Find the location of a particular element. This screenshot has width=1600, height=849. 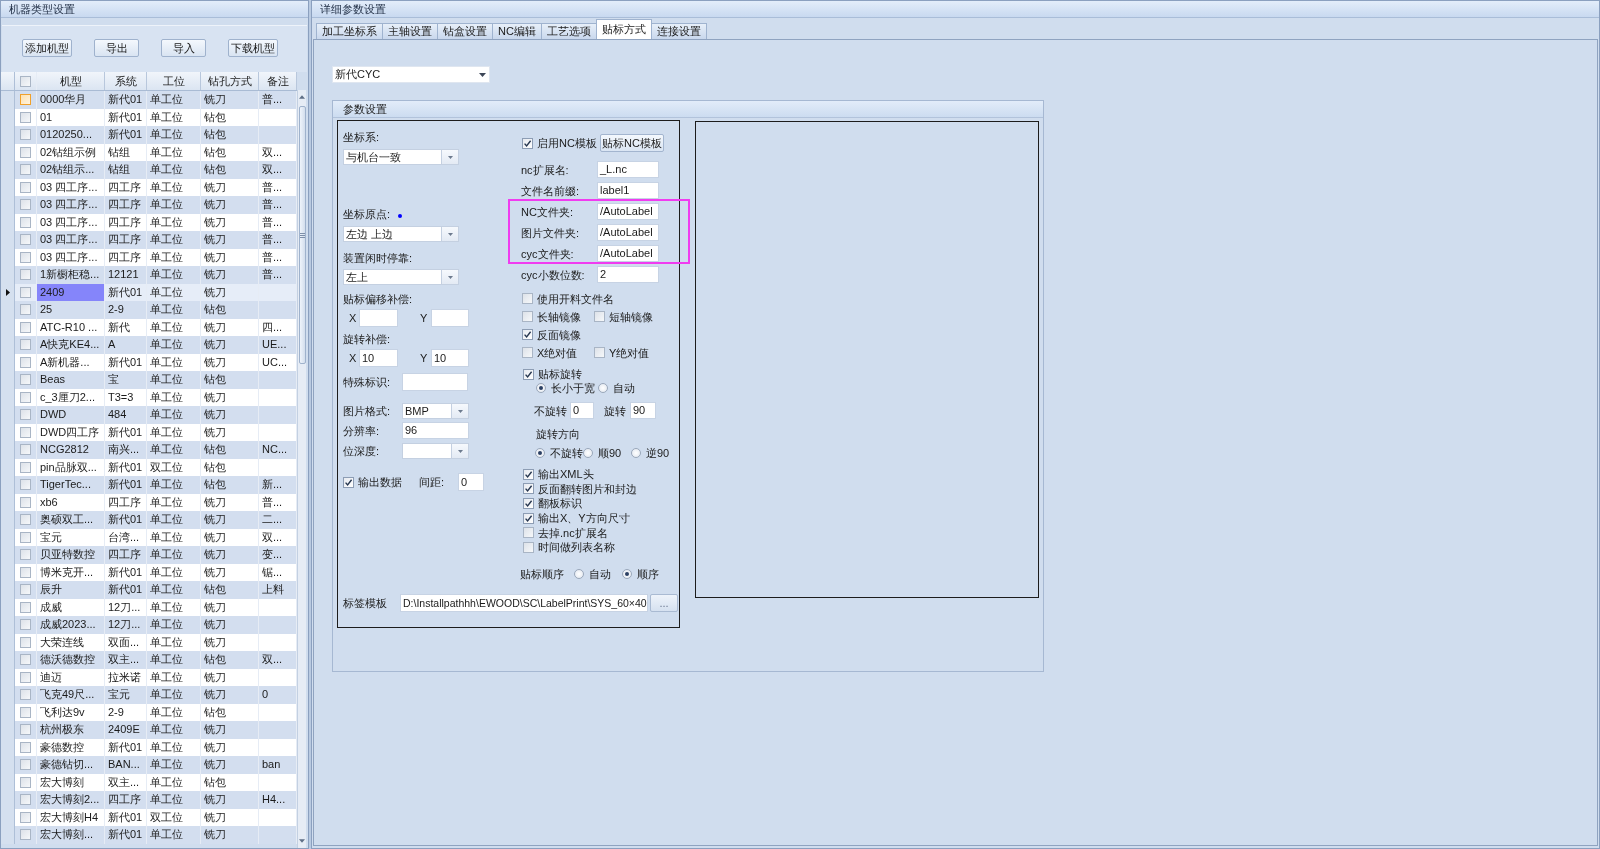

toolbar-button: 下载机型 is located at coordinates (253, 48).